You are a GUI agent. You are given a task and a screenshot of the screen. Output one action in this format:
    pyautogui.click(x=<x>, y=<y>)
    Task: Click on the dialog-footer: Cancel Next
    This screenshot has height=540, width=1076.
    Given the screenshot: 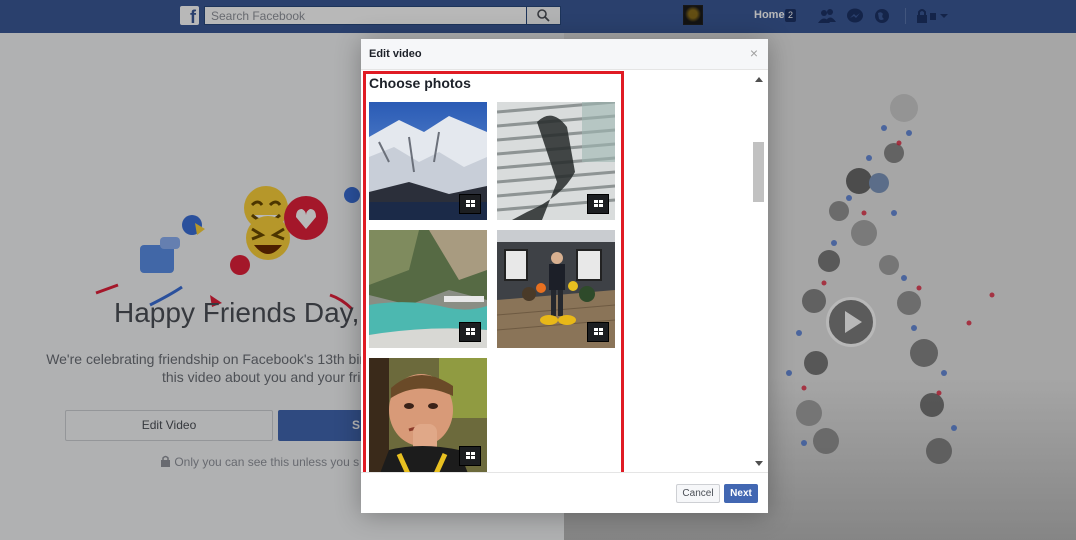 What is the action you would take?
    pyautogui.click(x=564, y=492)
    